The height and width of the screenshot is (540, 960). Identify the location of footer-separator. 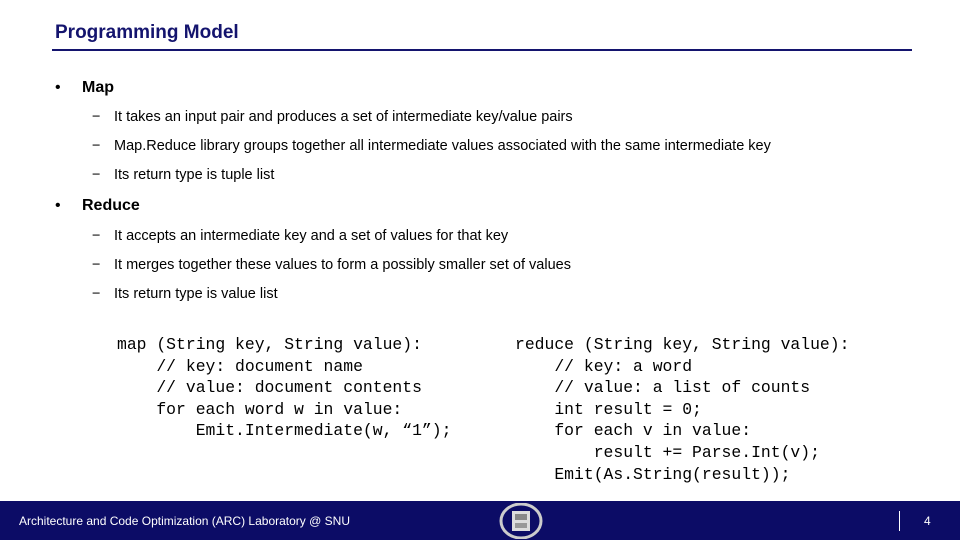
(899, 521).